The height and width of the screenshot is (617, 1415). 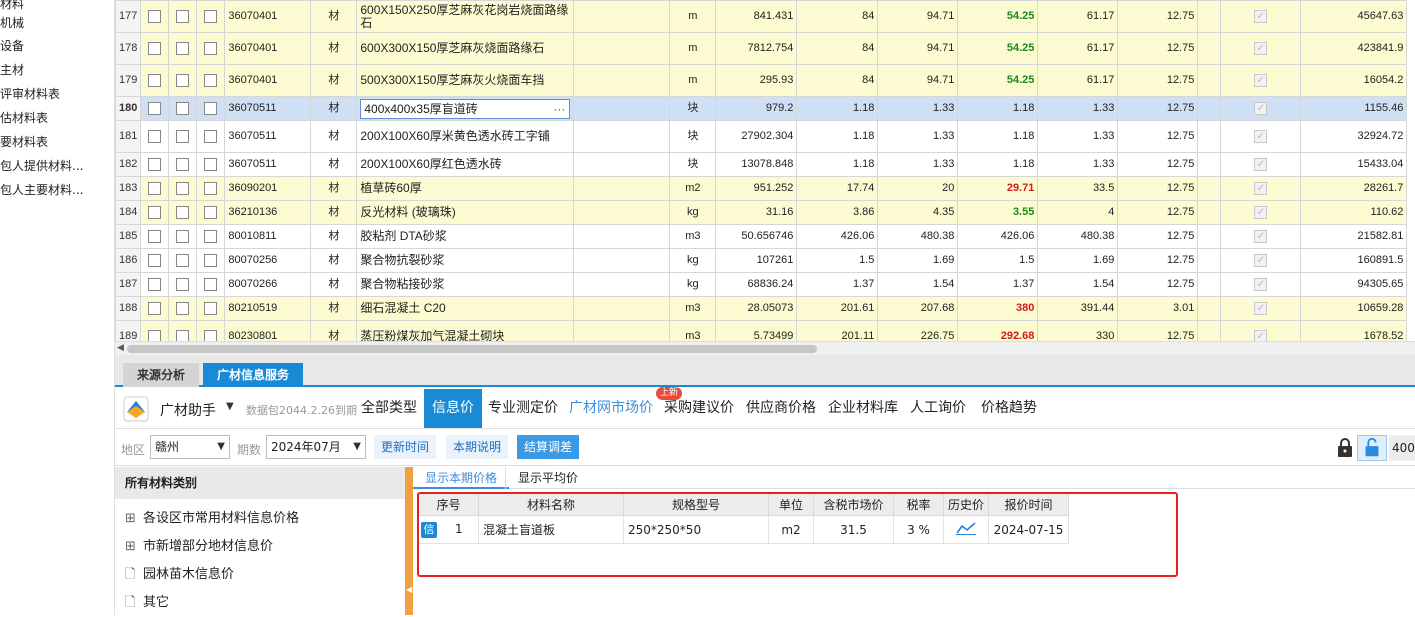 I want to click on unit-cell: kg, so click(x=693, y=284).